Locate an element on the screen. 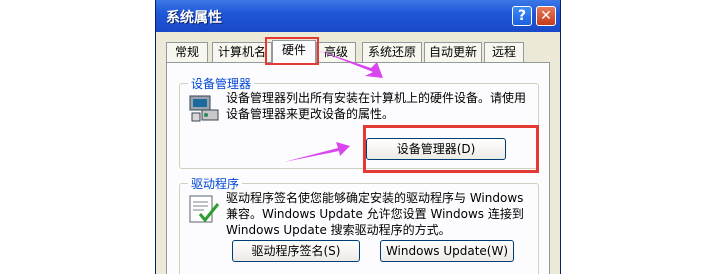  device-manager-description: 设备管理器列出所有安装在计算机上的硬件设备。请使用设备管理器来更改设备的属性。 is located at coordinates (376, 106).